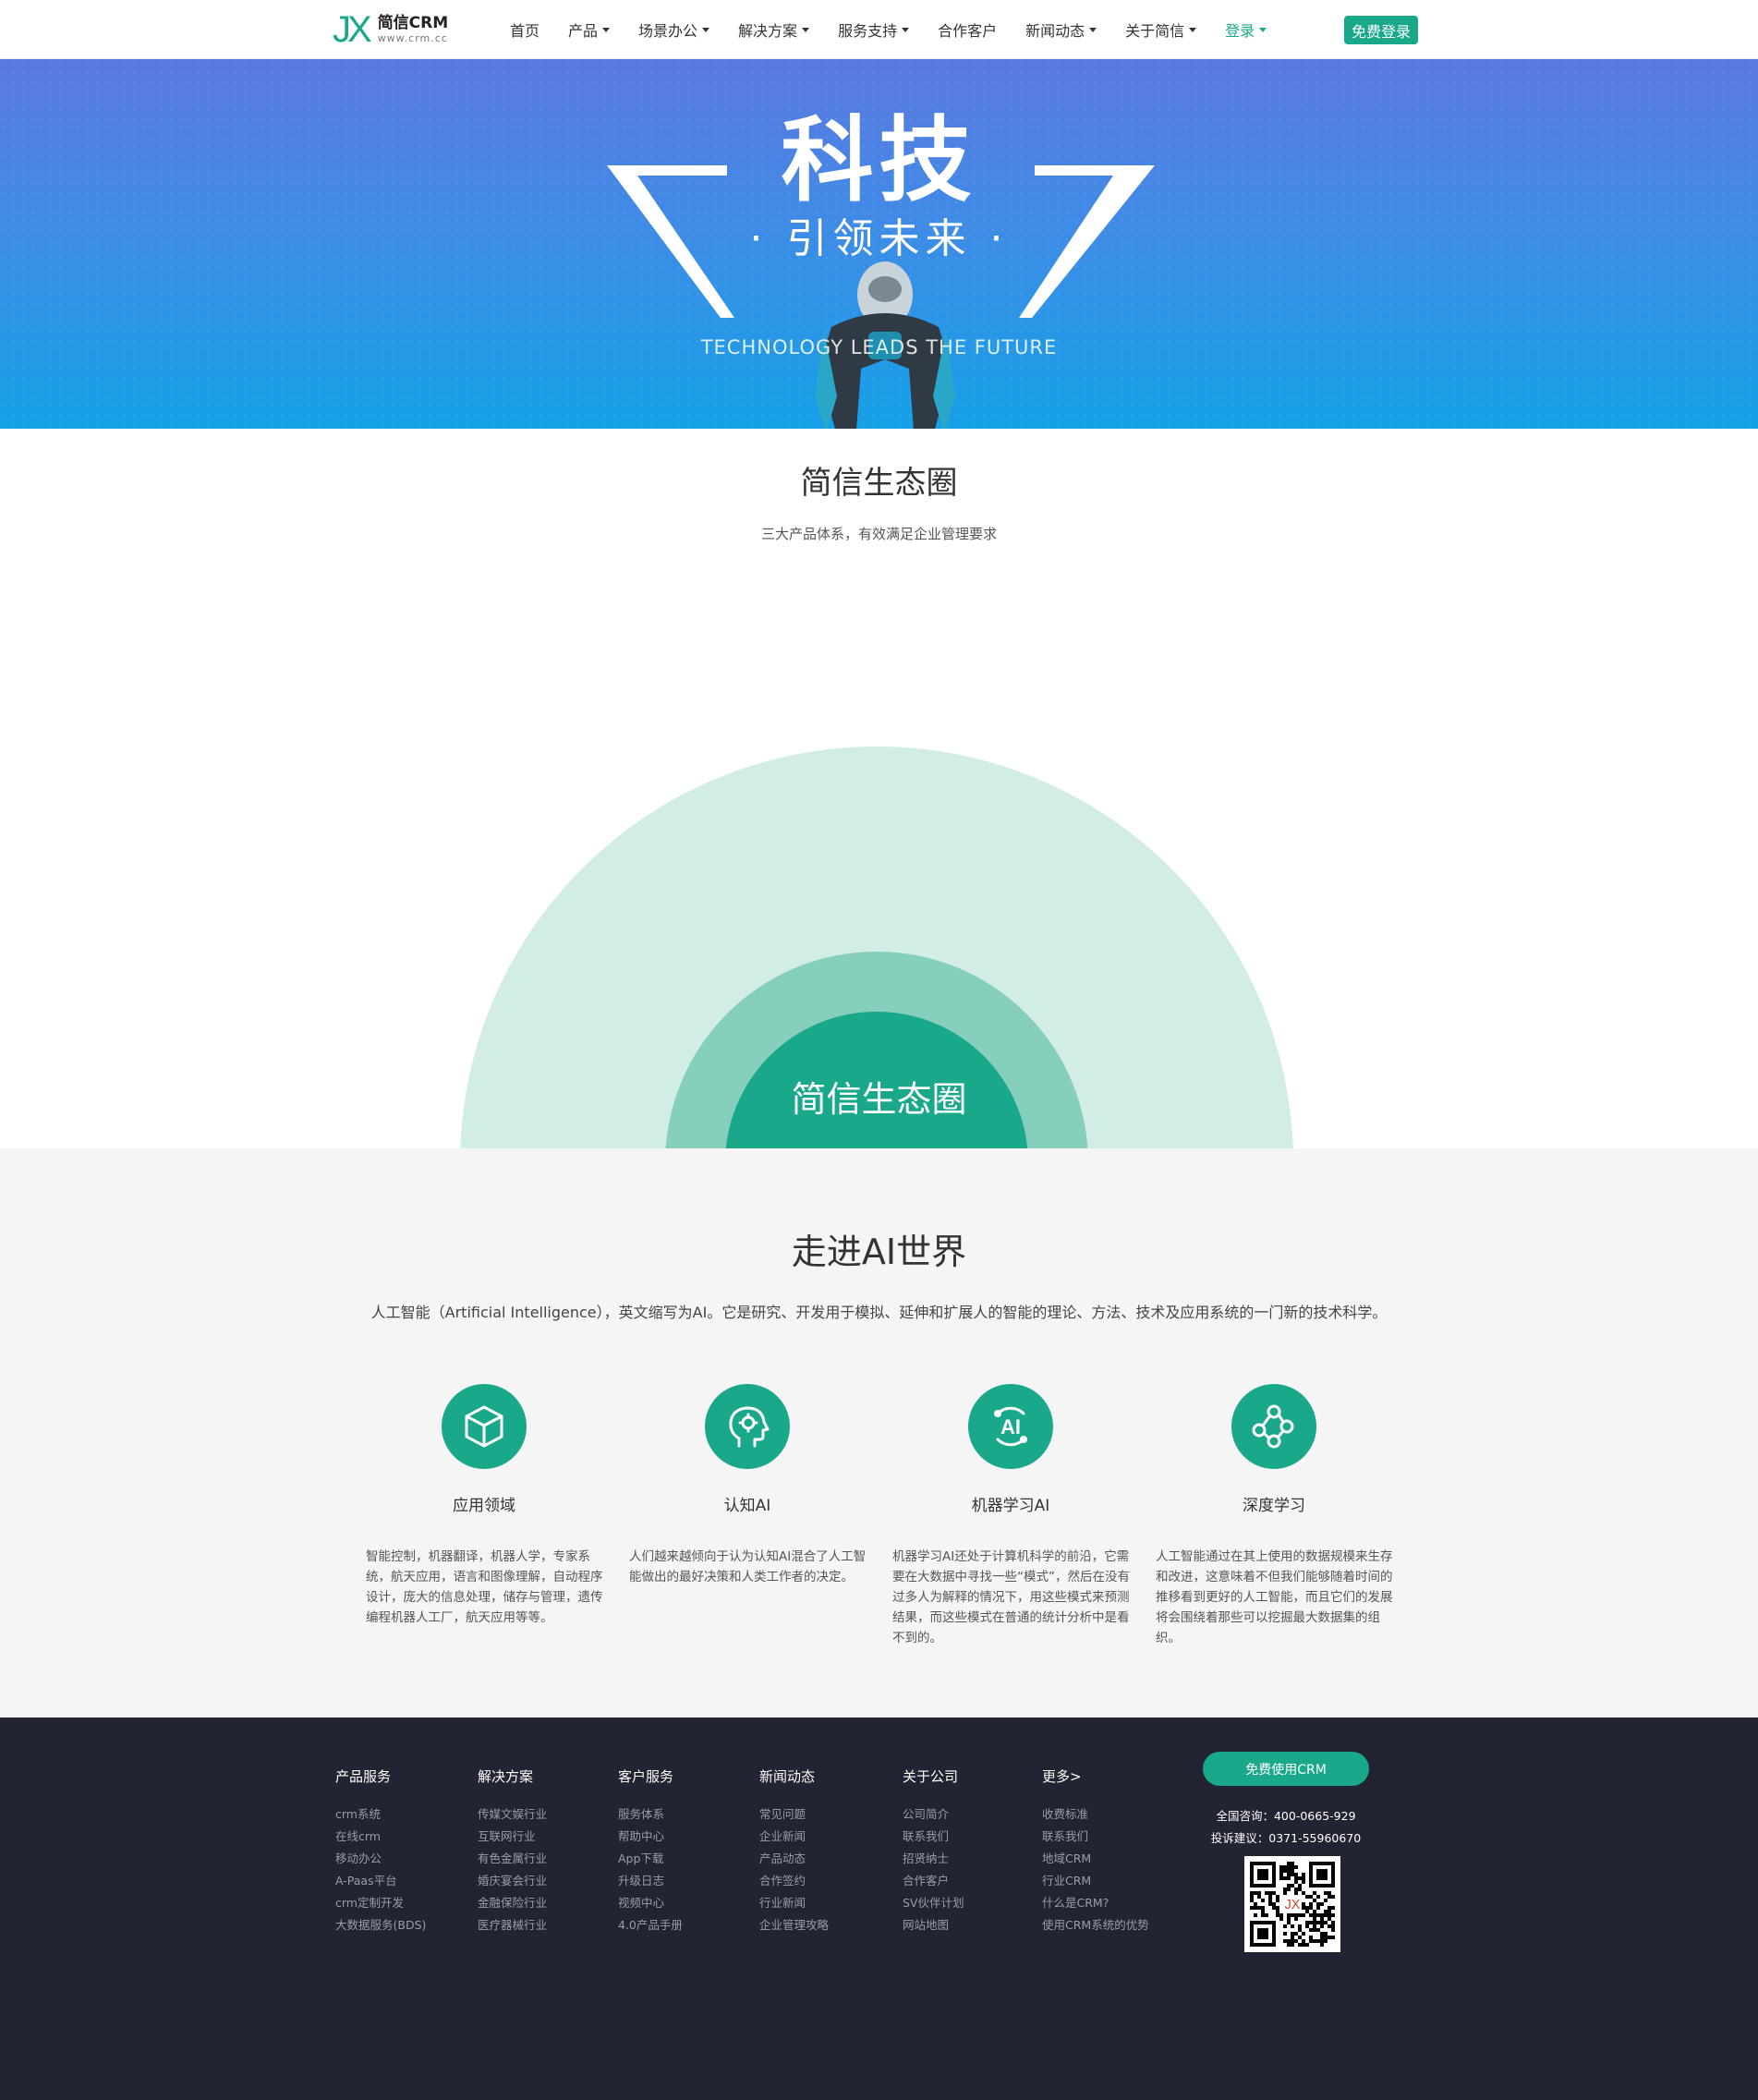 This screenshot has width=1758, height=2100. What do you see at coordinates (1274, 1506) in the screenshot?
I see `feature-name: 深度学习` at bounding box center [1274, 1506].